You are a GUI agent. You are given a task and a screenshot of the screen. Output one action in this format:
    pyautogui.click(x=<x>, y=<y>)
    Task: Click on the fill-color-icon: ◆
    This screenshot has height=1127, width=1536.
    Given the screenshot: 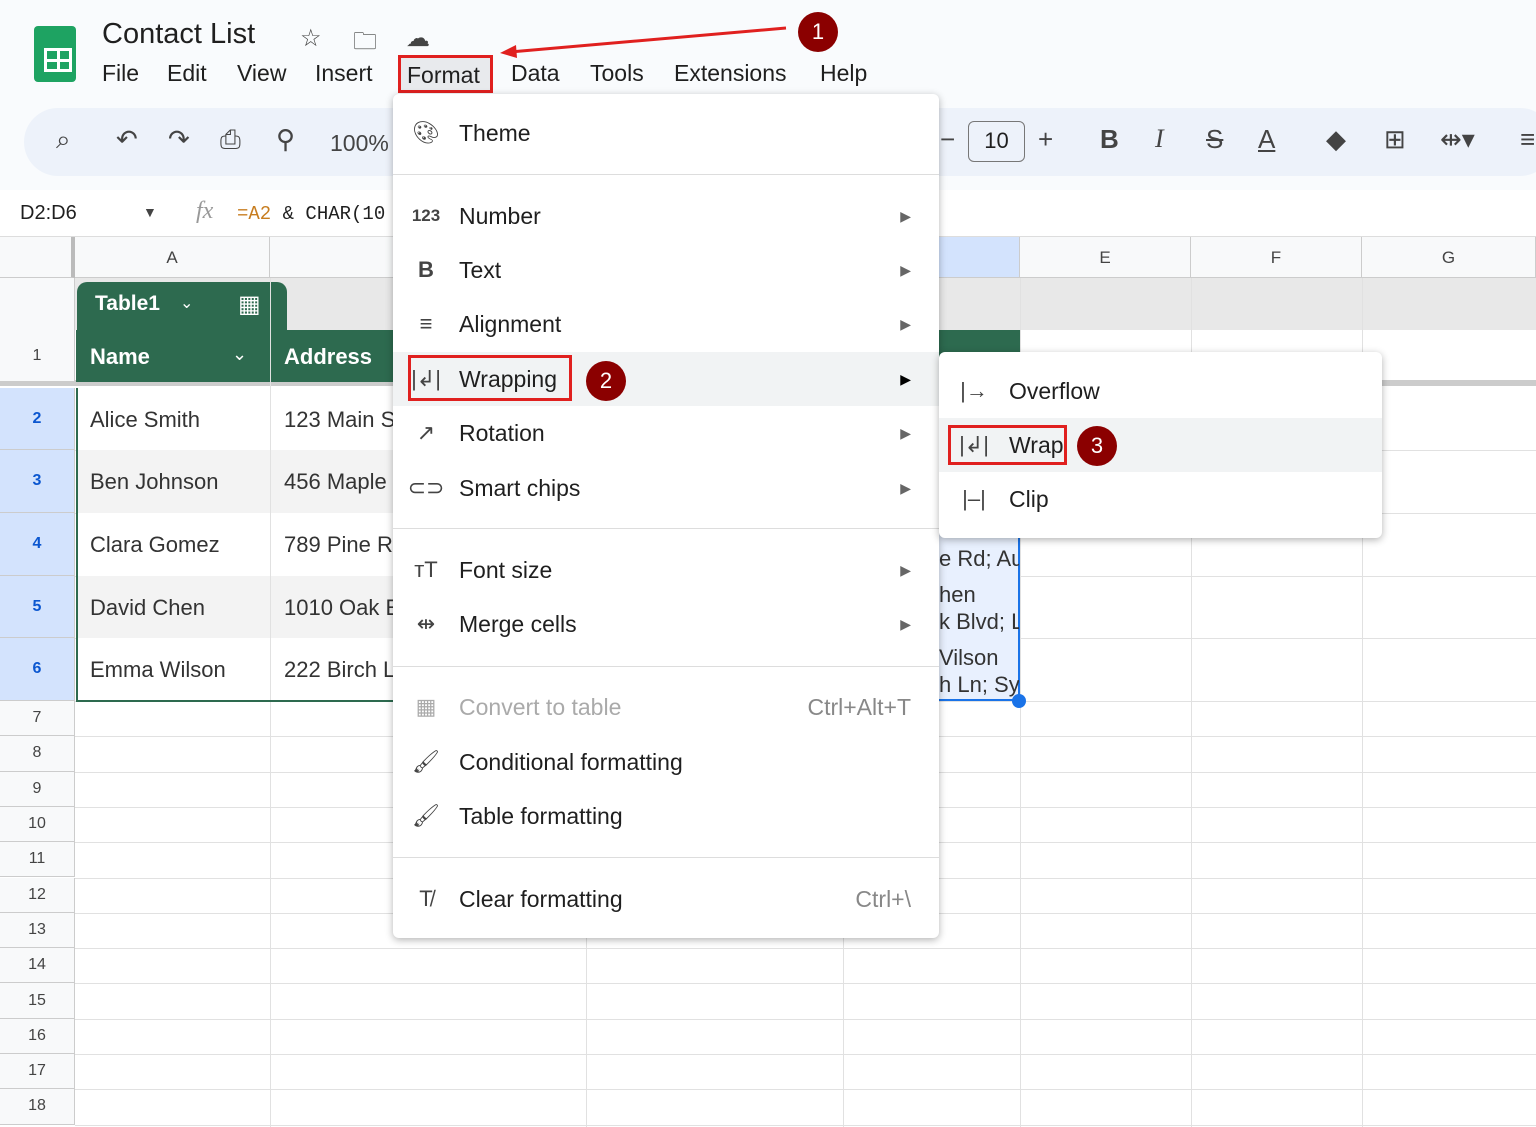 What is the action you would take?
    pyautogui.click(x=1336, y=139)
    